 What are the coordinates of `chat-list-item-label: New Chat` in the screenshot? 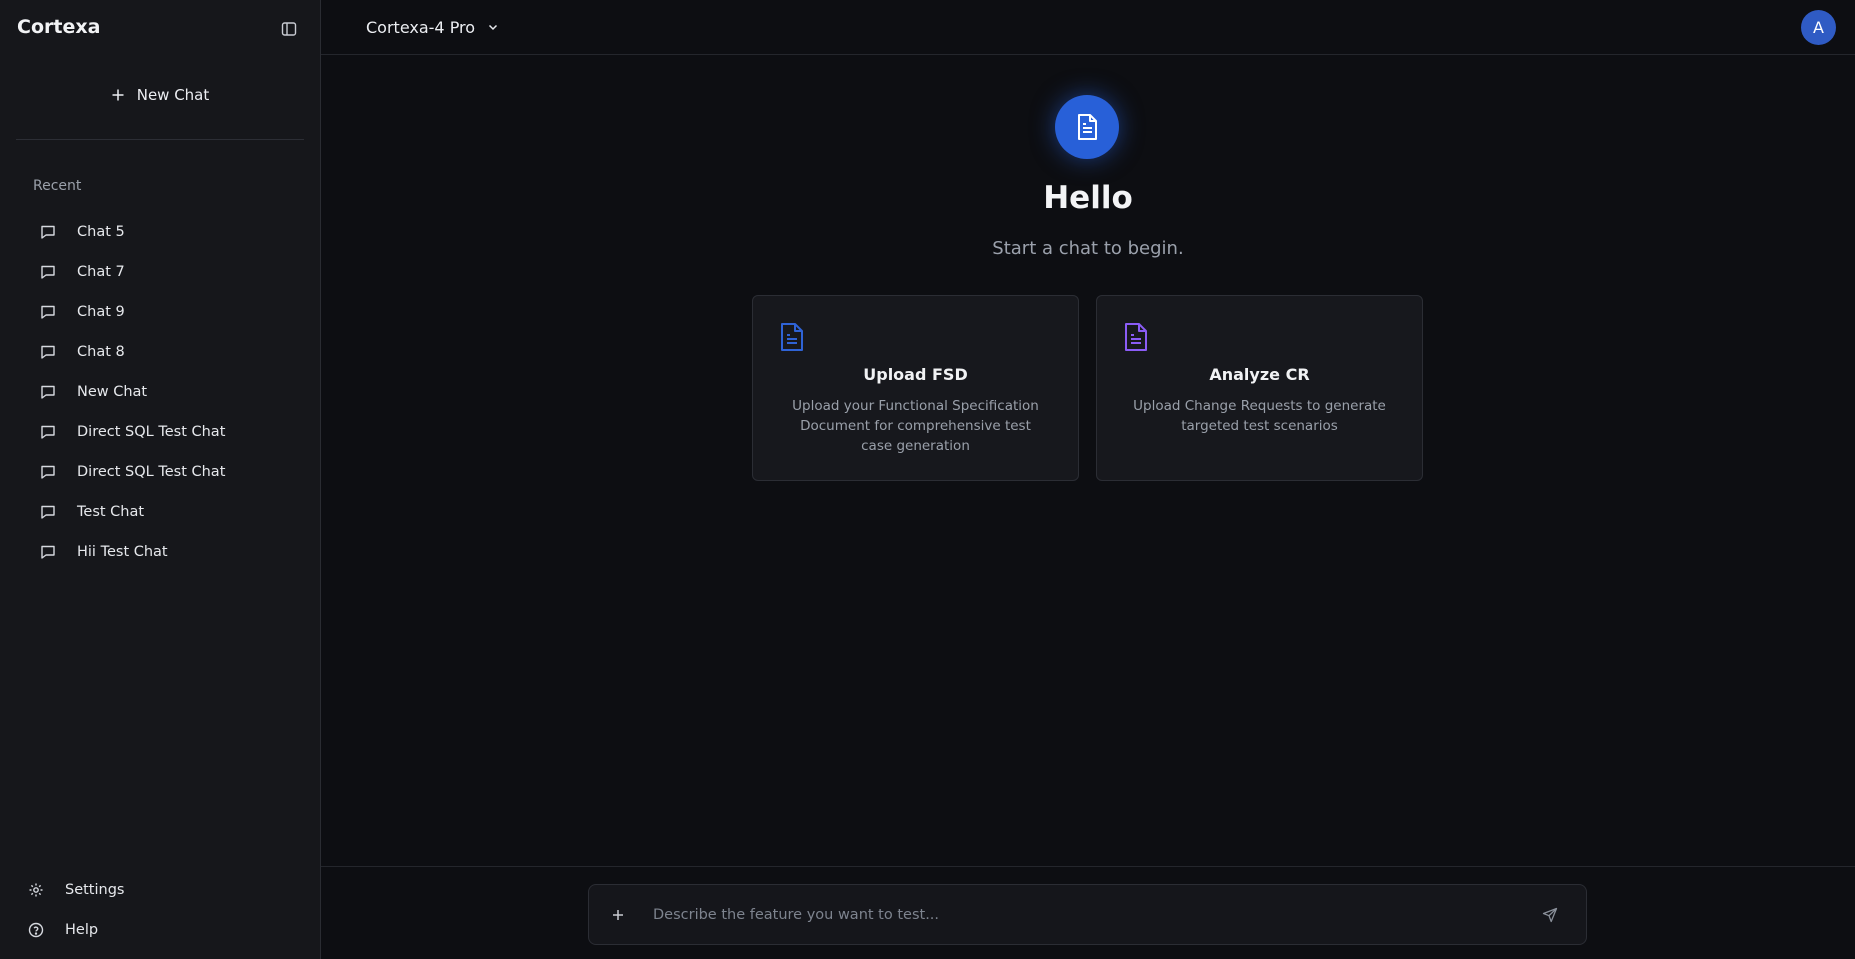 It's located at (112, 392).